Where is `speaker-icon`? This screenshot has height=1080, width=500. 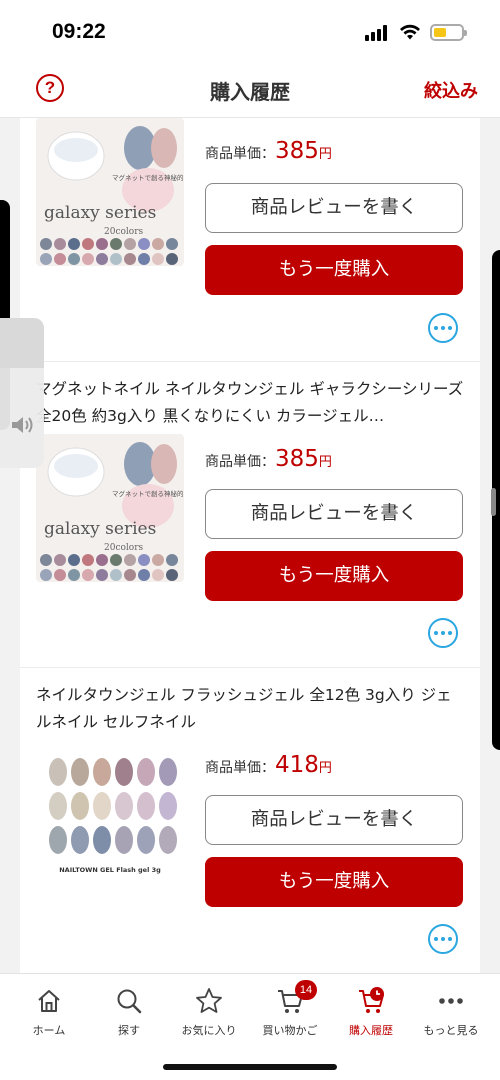
speaker-icon is located at coordinates (22, 425).